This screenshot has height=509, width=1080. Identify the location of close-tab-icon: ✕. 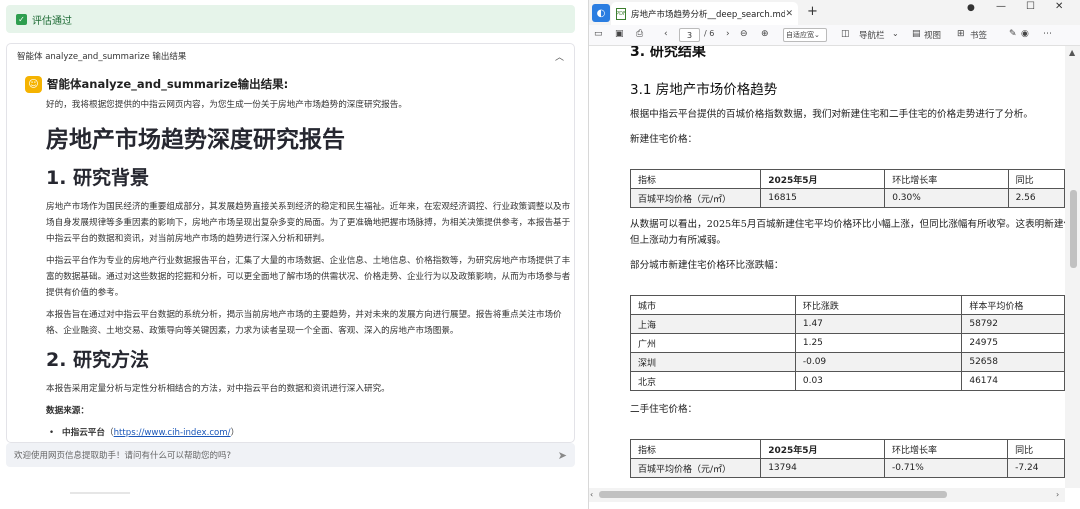
(789, 14).